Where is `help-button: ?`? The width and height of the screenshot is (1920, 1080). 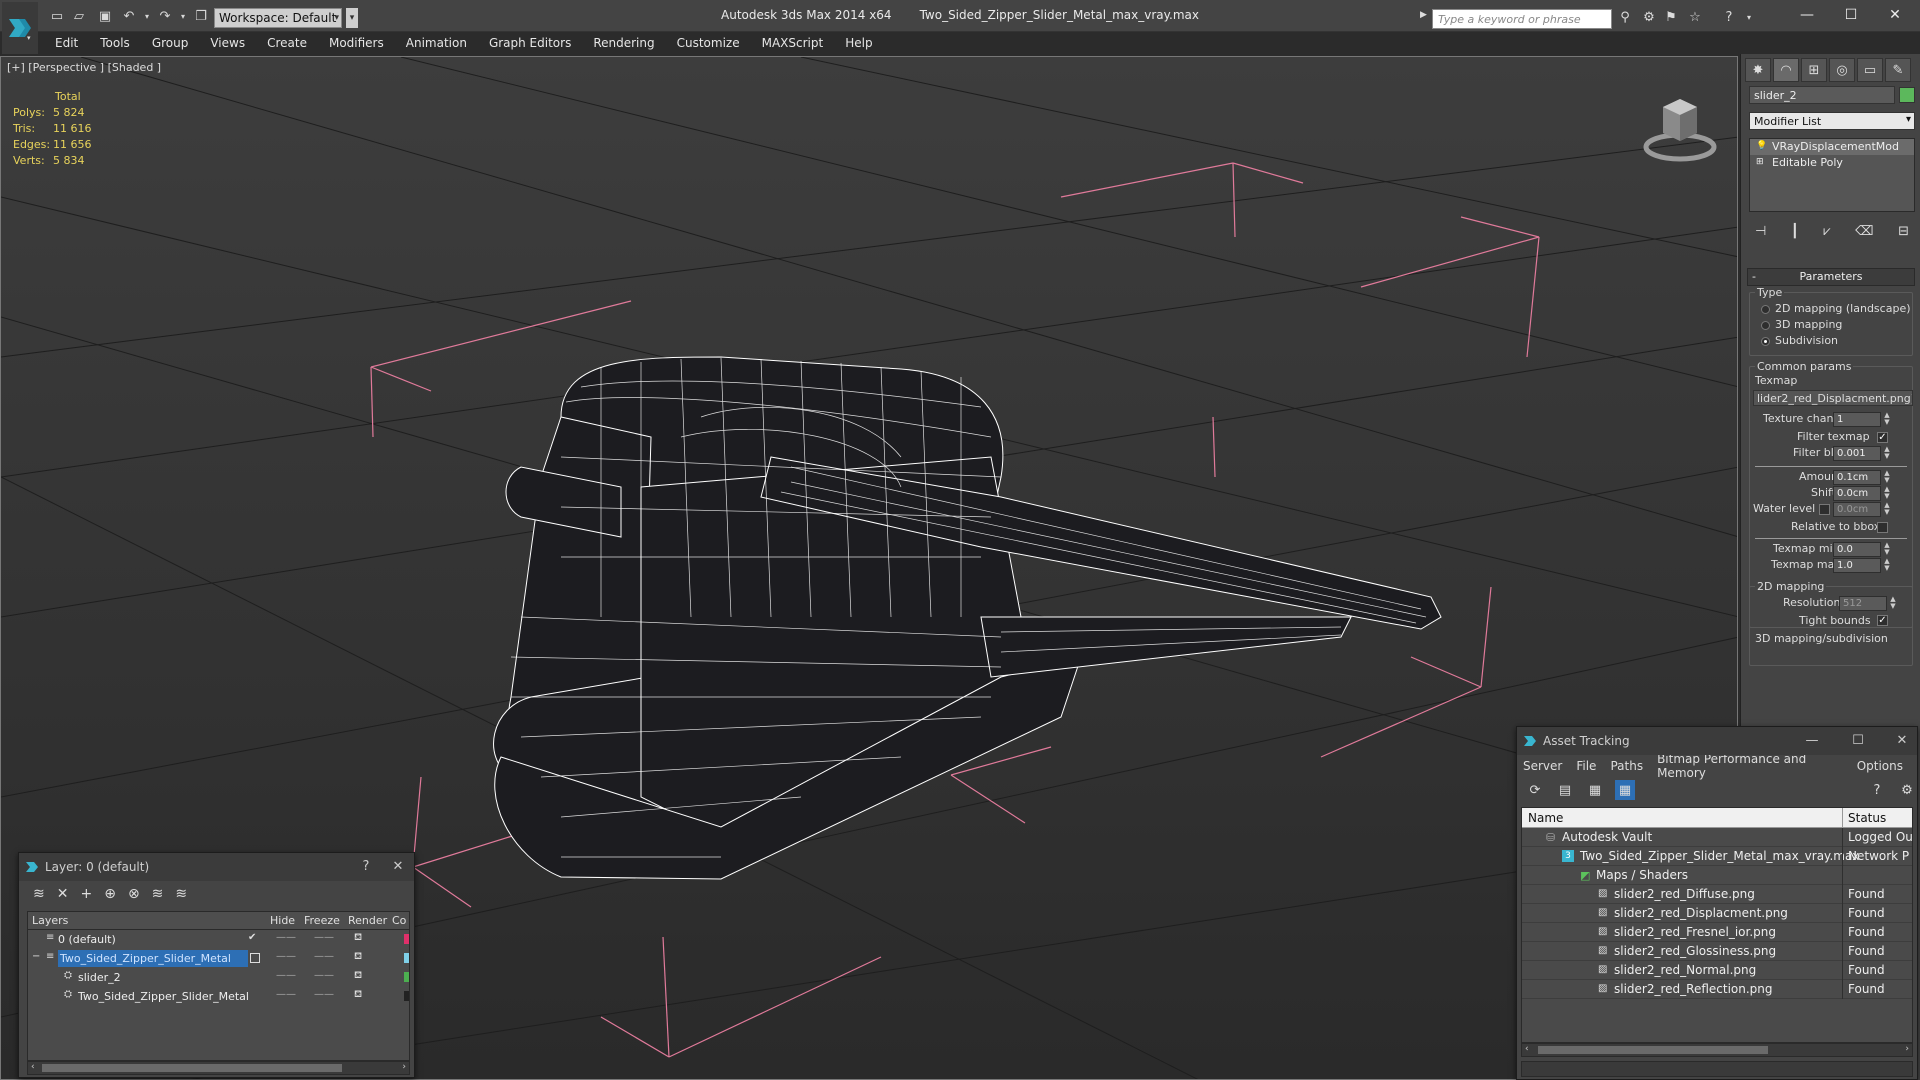
help-button: ? is located at coordinates (366, 867).